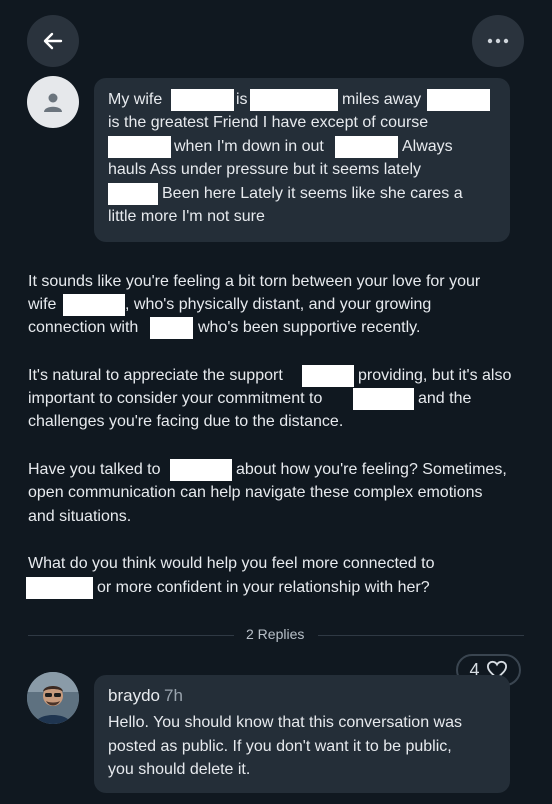 The image size is (552, 804). I want to click on more-horizontal-icon, so click(498, 41).